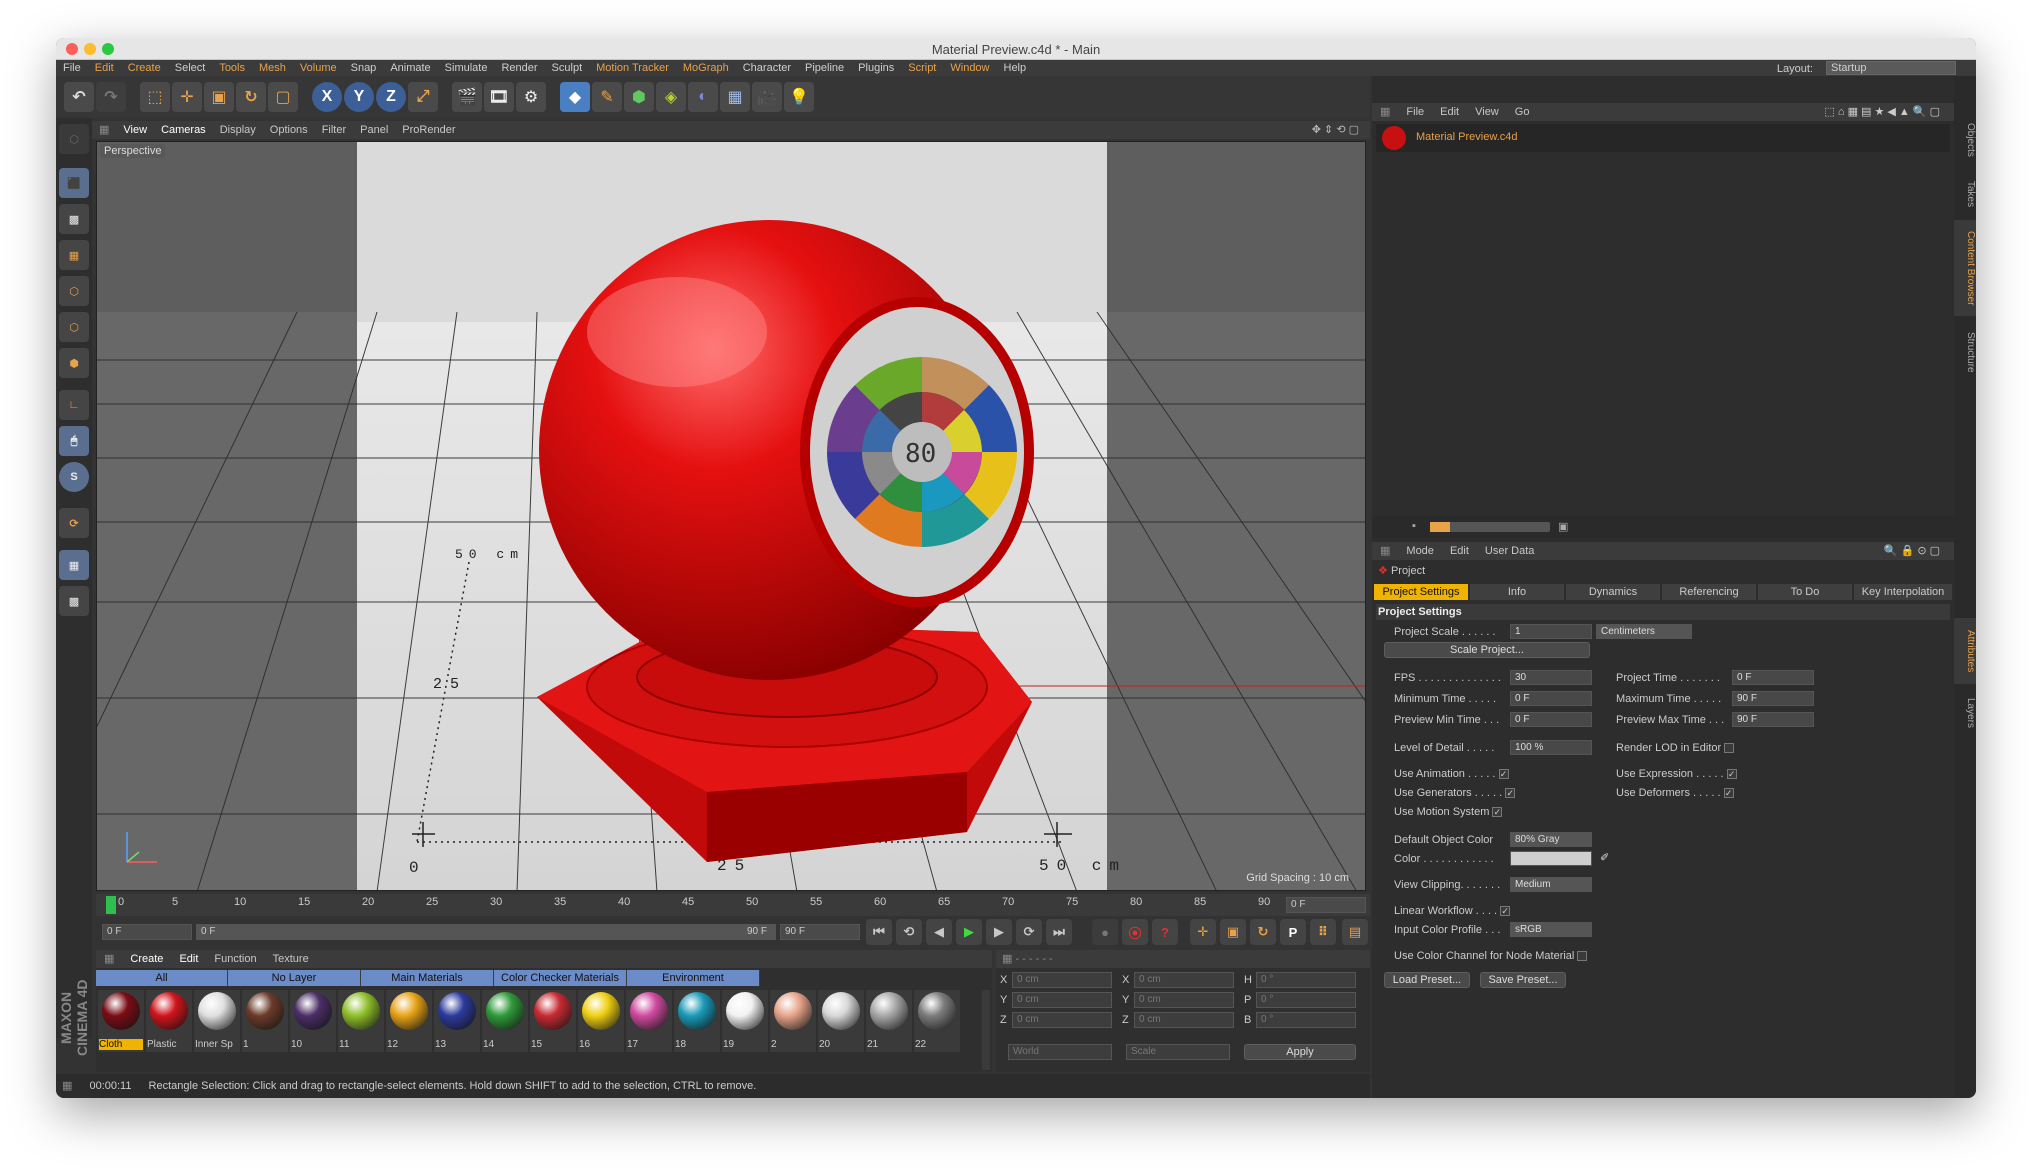 The height and width of the screenshot is (1169, 2032). I want to click on fps-field: 30, so click(1551, 677).